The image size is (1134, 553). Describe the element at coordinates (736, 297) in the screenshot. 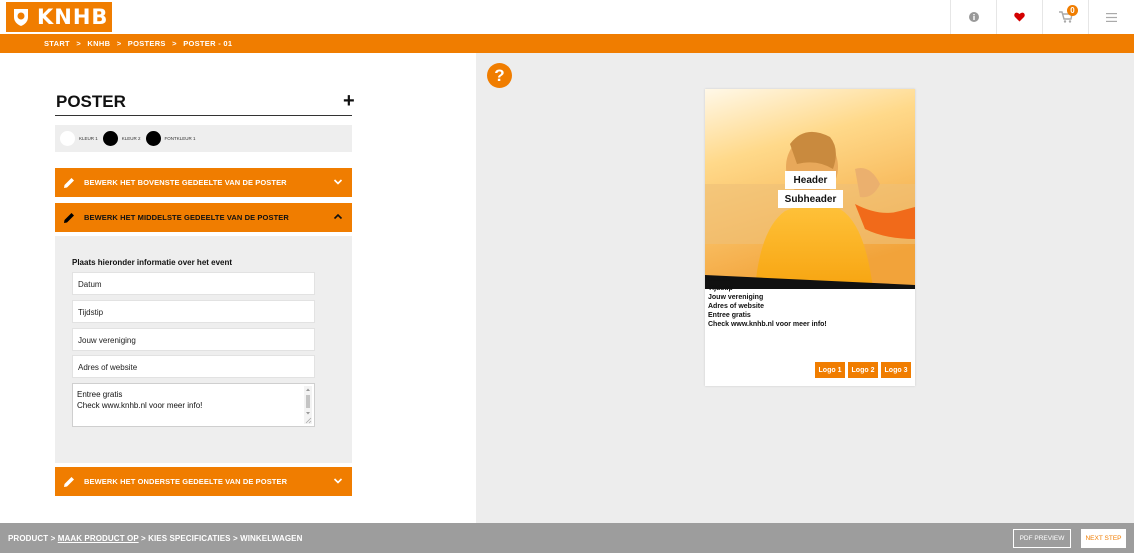

I see `poster-line: Jouw vereniging` at that location.